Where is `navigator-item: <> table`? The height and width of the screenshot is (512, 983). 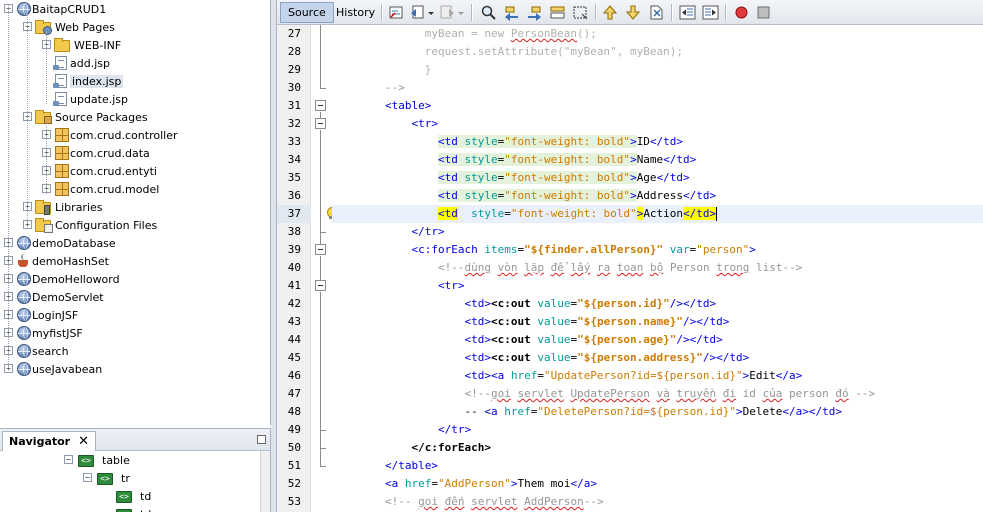 navigator-item: <> table is located at coordinates (104, 460).